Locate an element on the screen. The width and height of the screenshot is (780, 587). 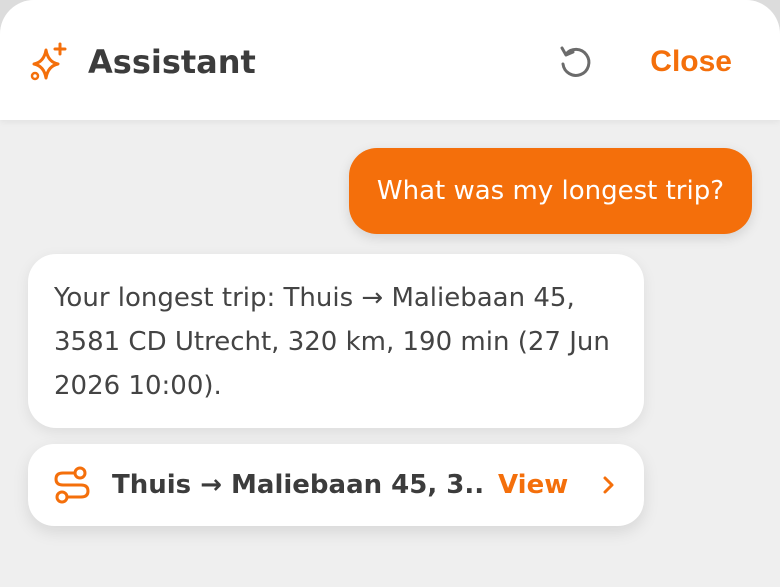
trip-result-card: Thuis → Maliebaan 45, 3... View is located at coordinates (336, 485).